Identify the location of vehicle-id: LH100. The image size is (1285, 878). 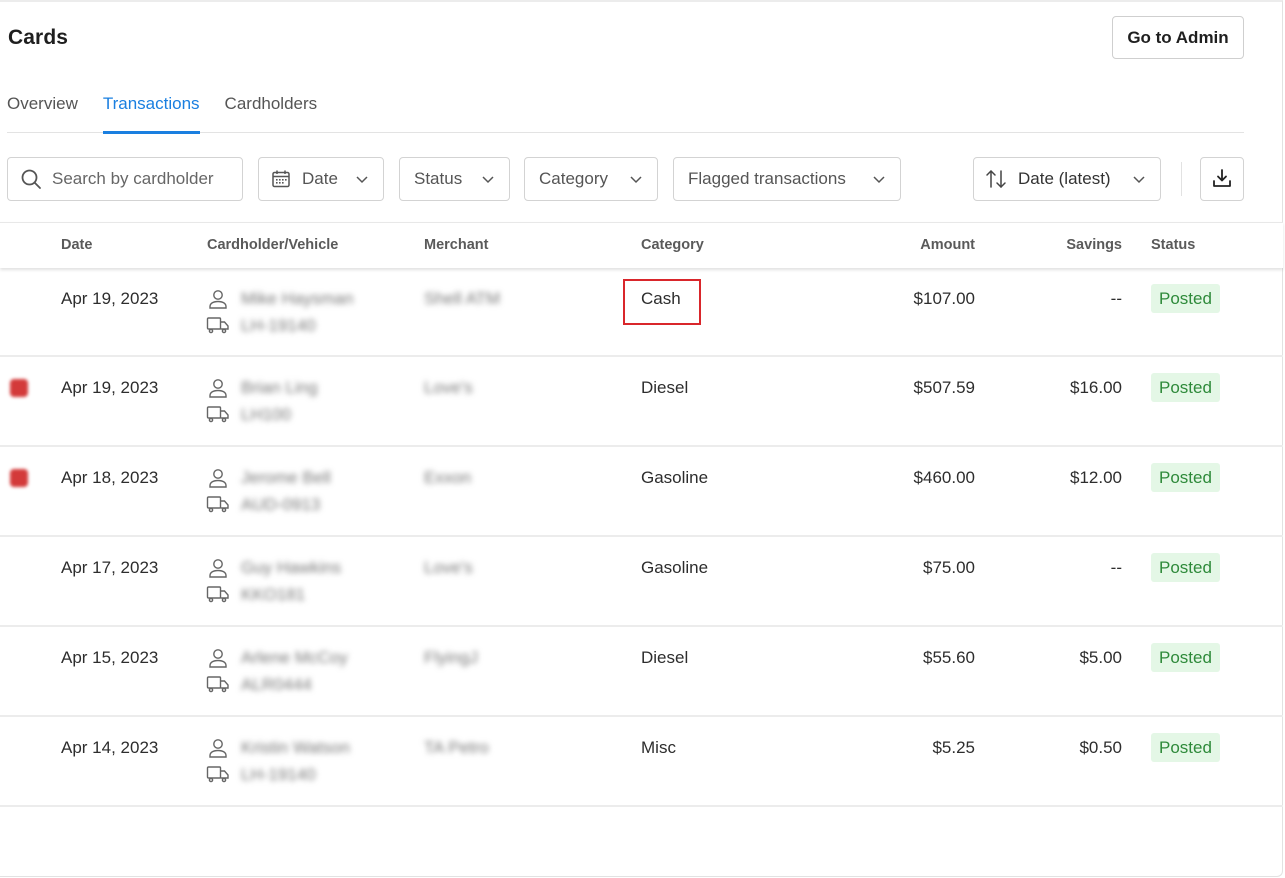
(266, 415).